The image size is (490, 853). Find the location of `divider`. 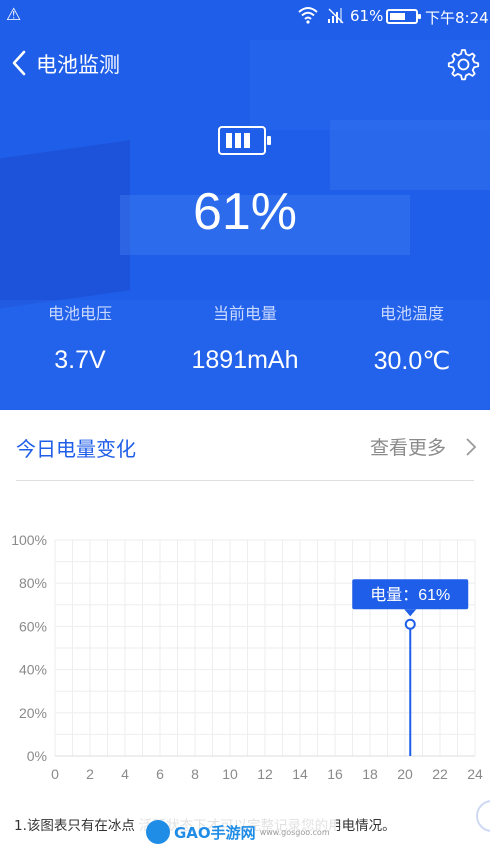

divider is located at coordinates (245, 480).